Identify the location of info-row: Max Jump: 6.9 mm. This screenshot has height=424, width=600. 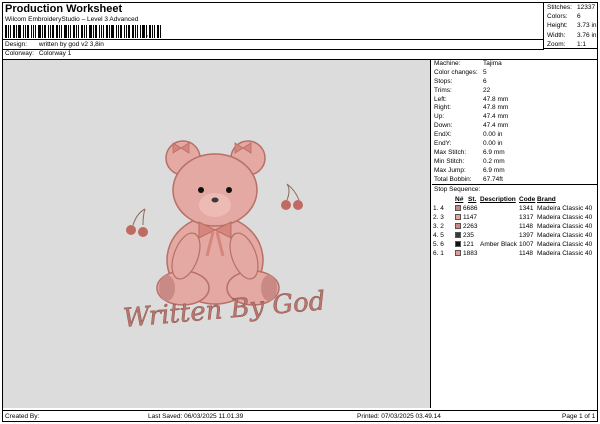
(469, 170).